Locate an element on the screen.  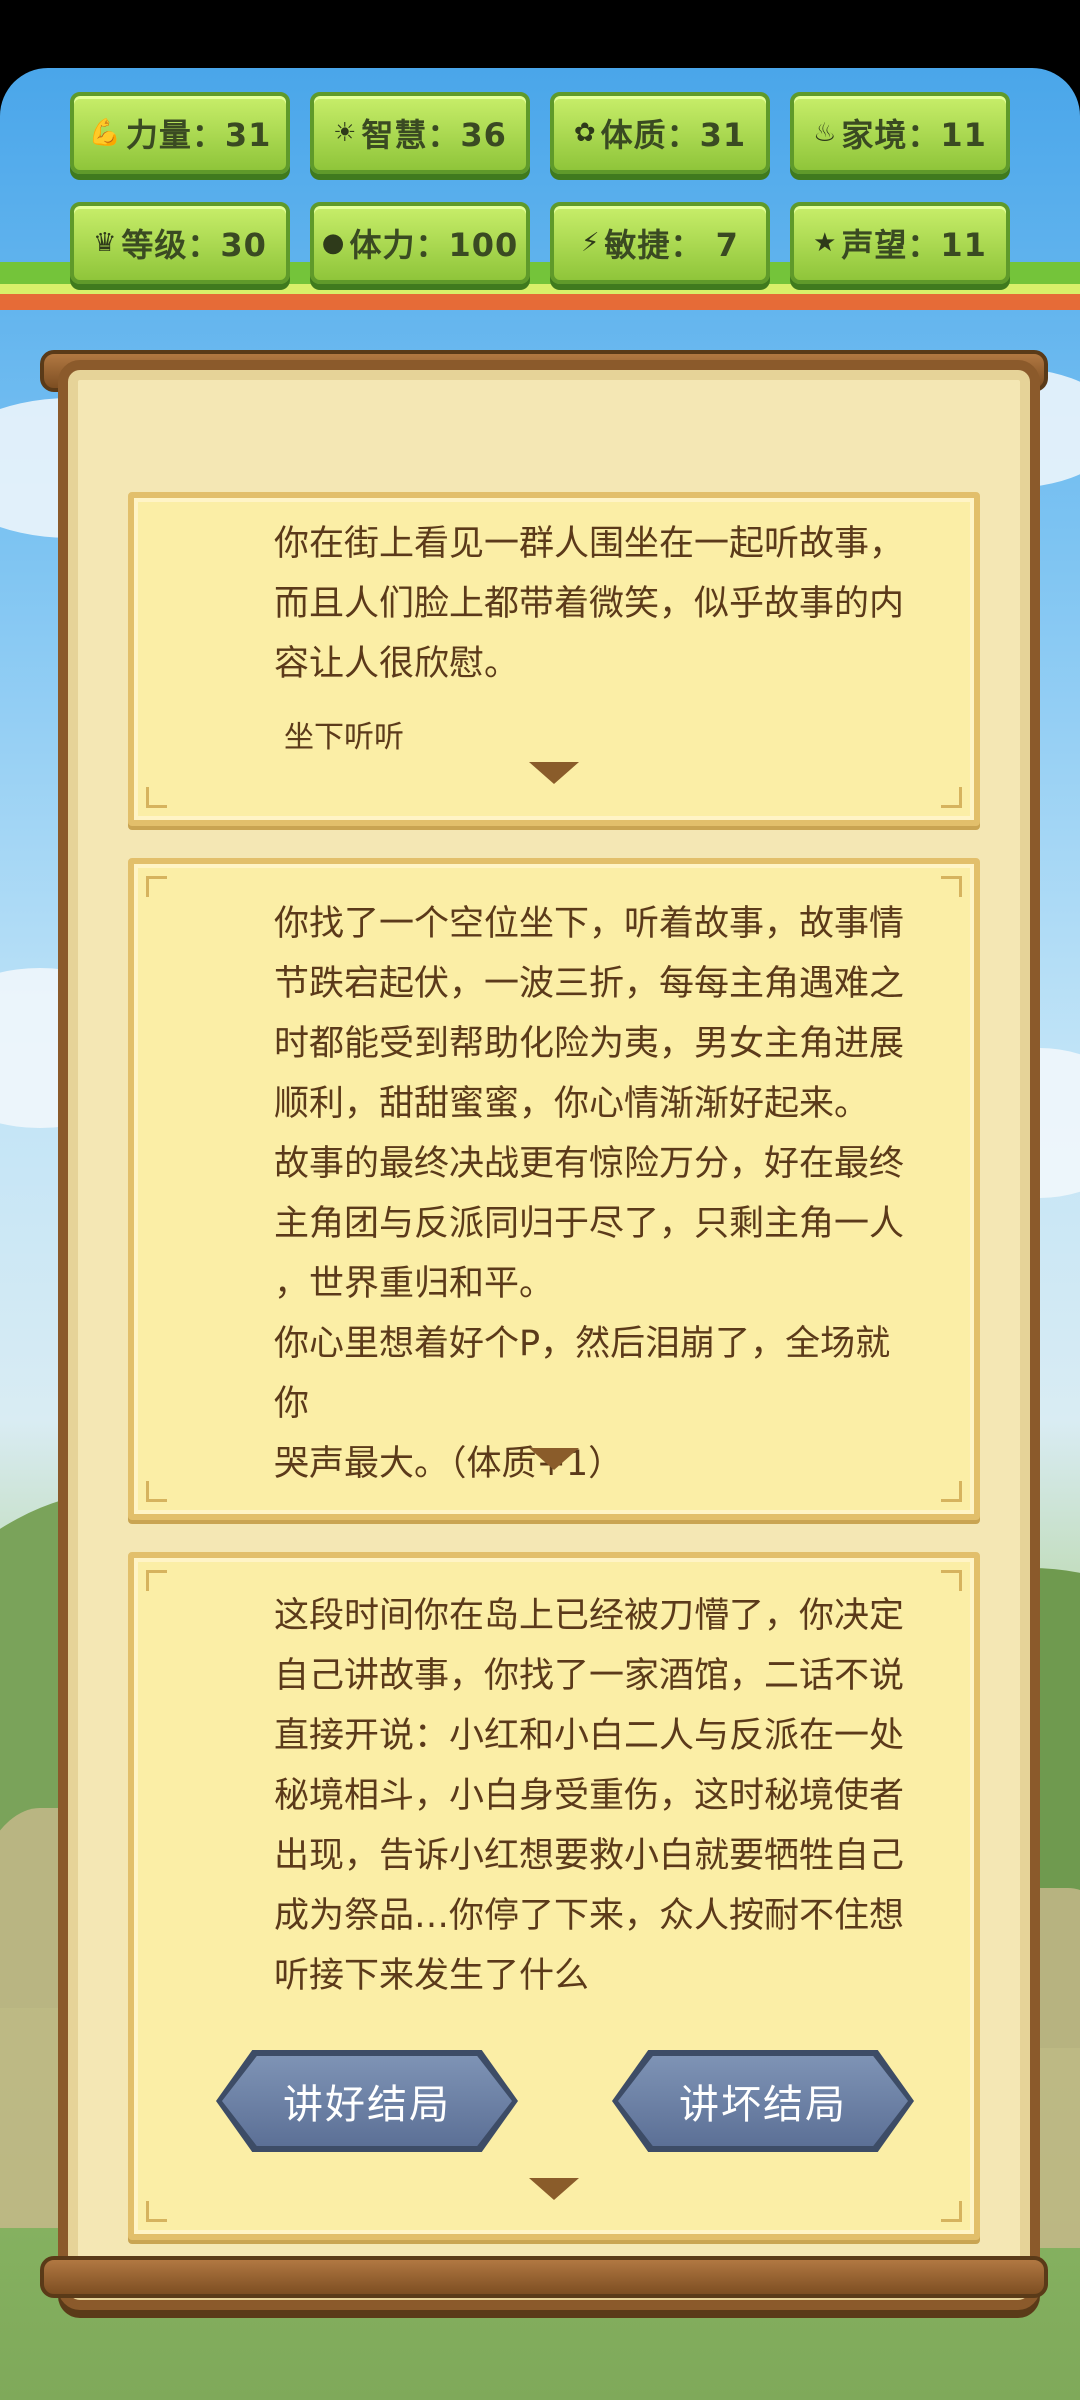
stat-agility: ⚡ 敏捷： 7 is located at coordinates (660, 243).